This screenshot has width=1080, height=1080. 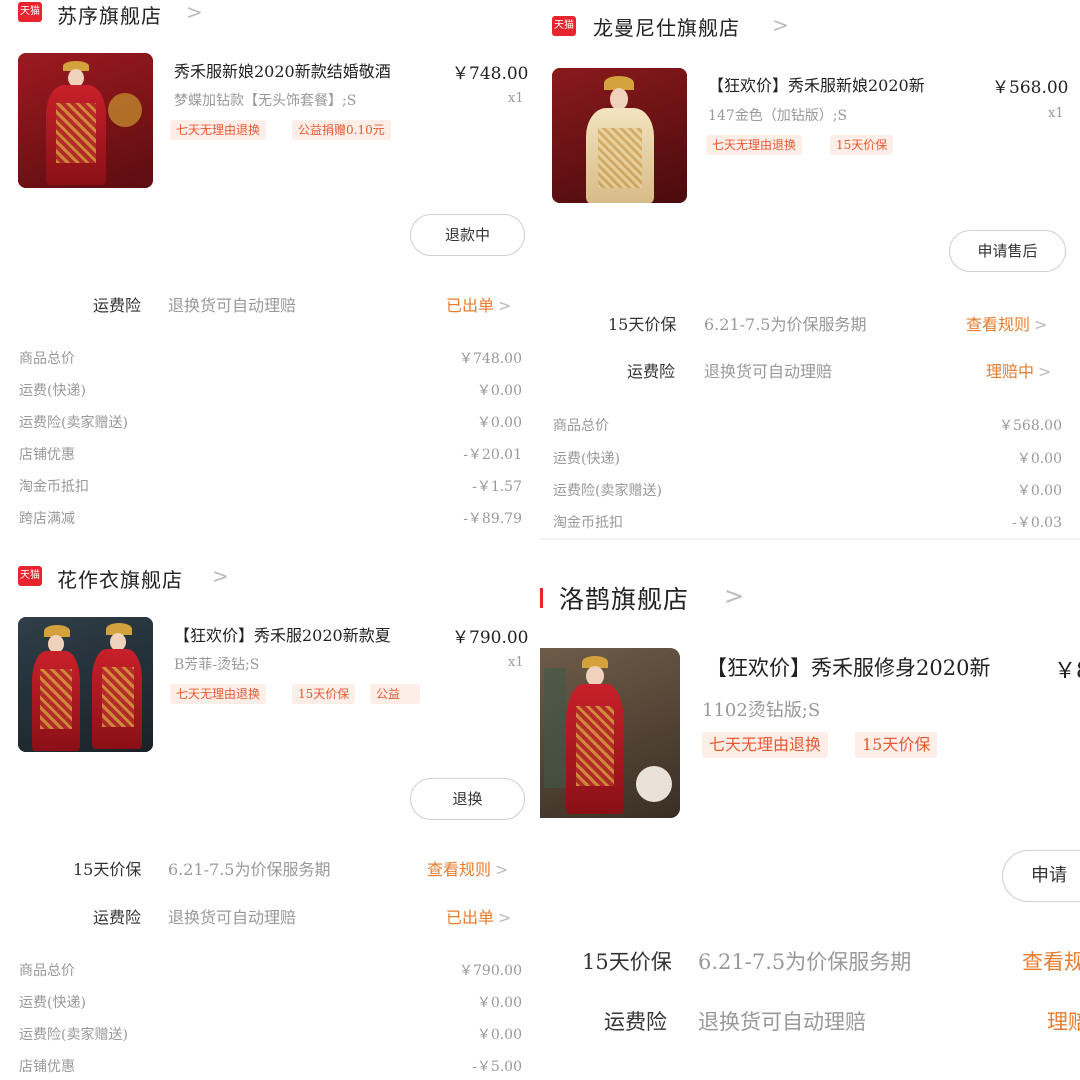 What do you see at coordinates (492, 519) in the screenshot?
I see `summary-value: -￥89.79` at bounding box center [492, 519].